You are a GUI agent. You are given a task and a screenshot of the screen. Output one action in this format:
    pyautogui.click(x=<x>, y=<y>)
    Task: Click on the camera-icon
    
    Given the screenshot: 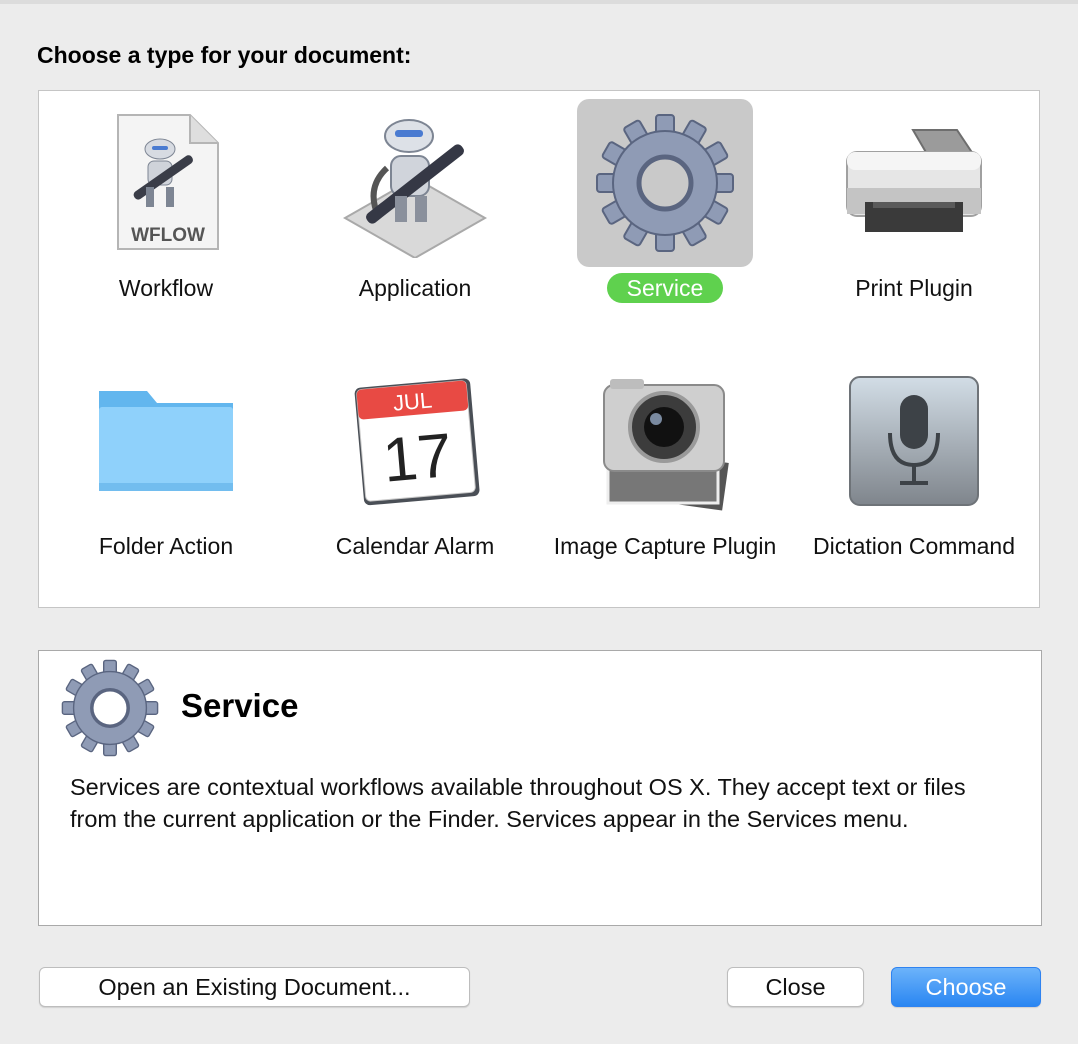 What is the action you would take?
    pyautogui.click(x=665, y=441)
    